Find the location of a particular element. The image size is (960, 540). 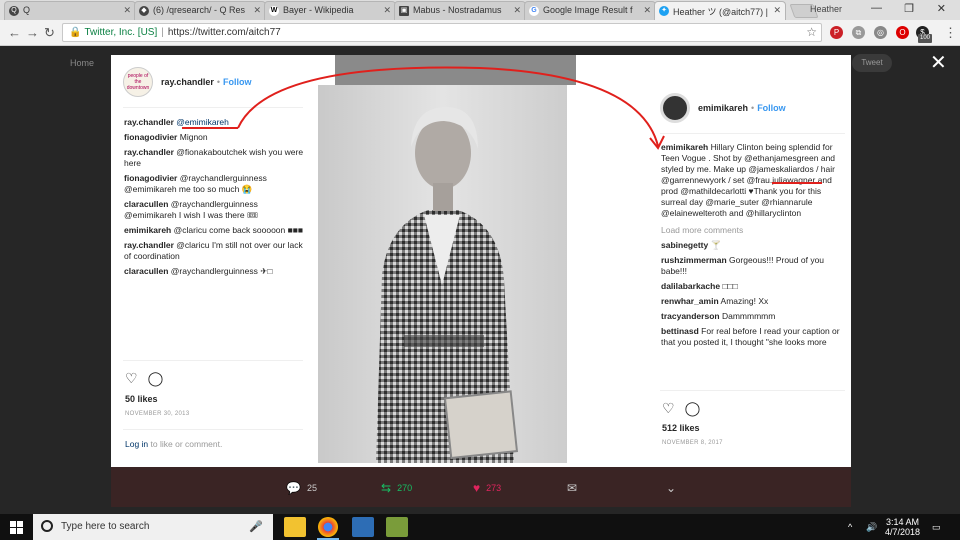

maximize-icon: ❐ is located at coordinates (909, 8).